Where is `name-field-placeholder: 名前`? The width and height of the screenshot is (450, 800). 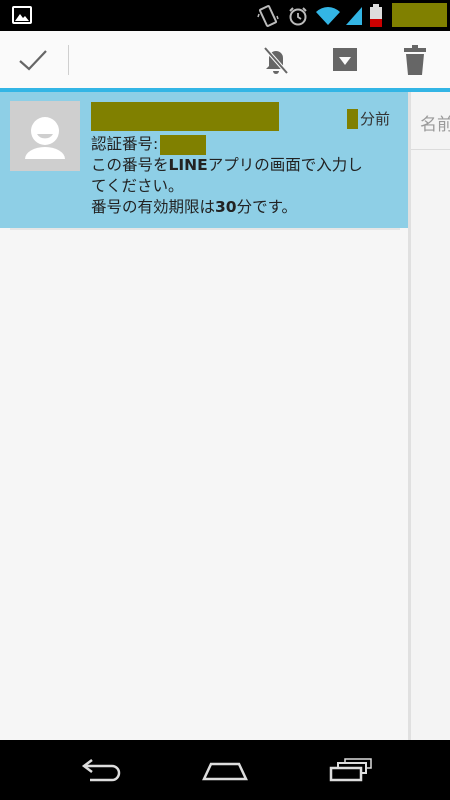
name-field-placeholder: 名前 is located at coordinates (435, 122).